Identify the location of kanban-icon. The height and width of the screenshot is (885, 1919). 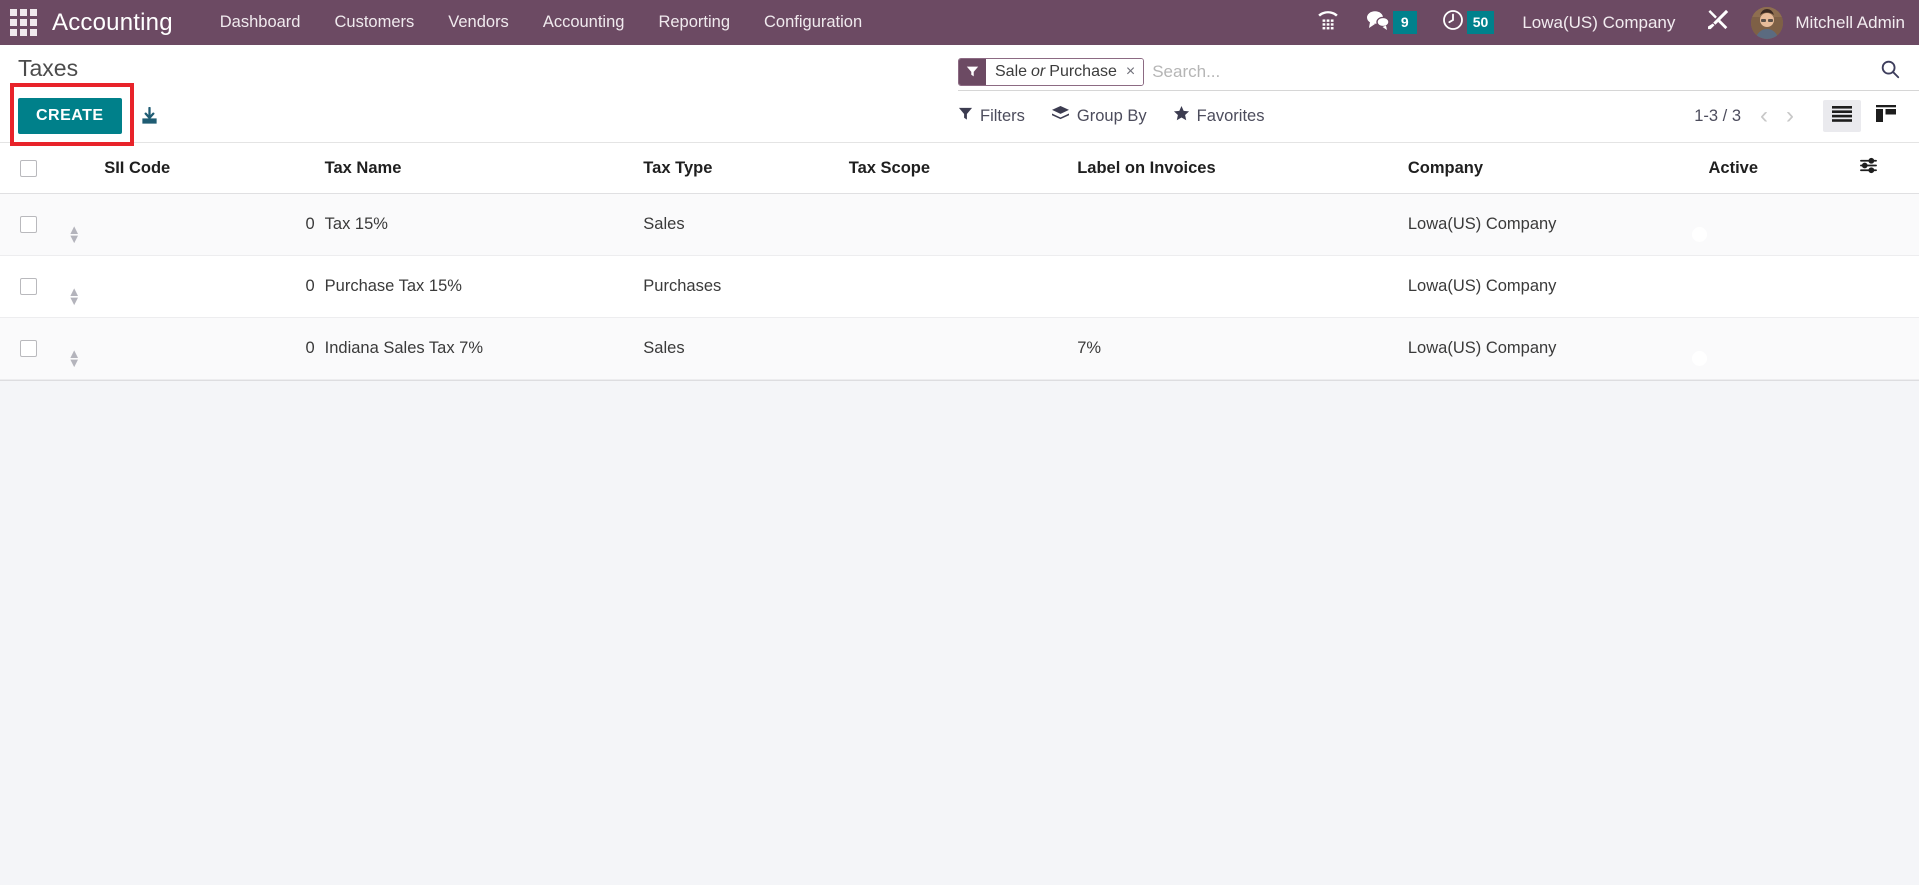
(1886, 116).